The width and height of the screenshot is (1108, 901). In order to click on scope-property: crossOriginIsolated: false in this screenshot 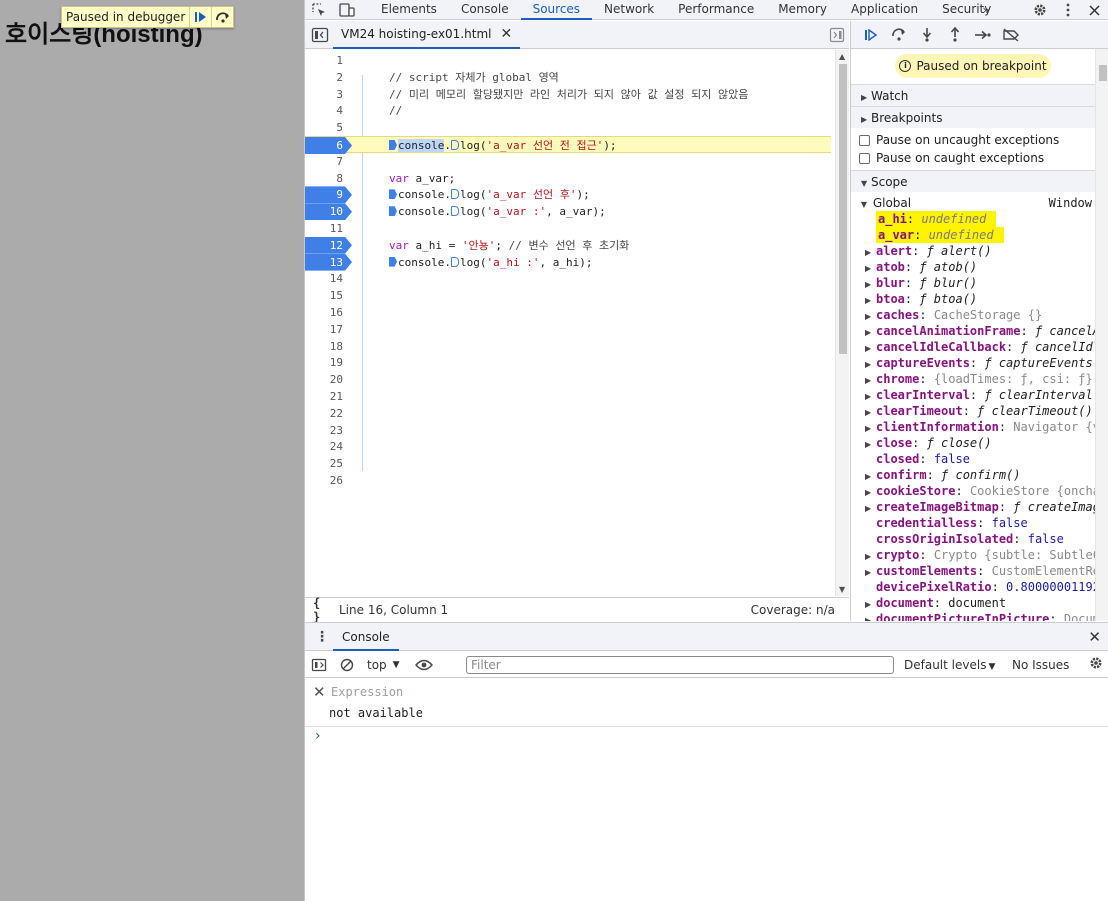, I will do `click(973, 539)`.